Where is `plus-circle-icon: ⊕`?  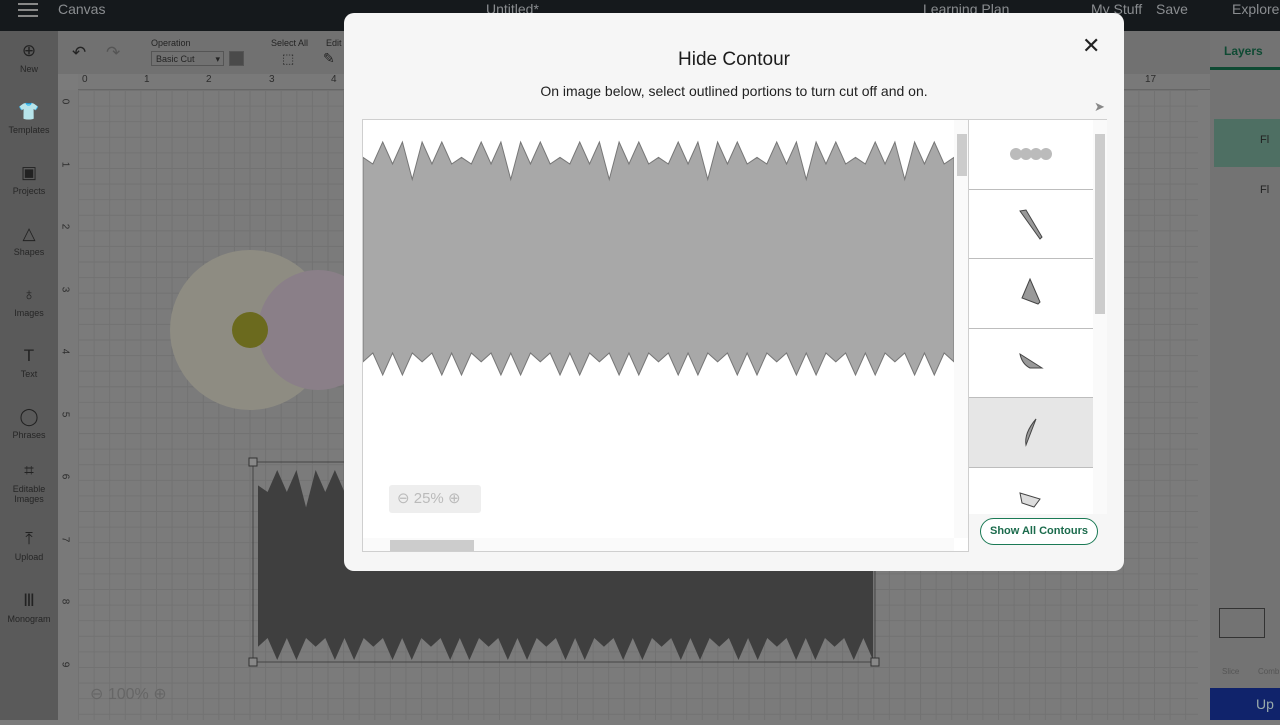 plus-circle-icon: ⊕ is located at coordinates (29, 50).